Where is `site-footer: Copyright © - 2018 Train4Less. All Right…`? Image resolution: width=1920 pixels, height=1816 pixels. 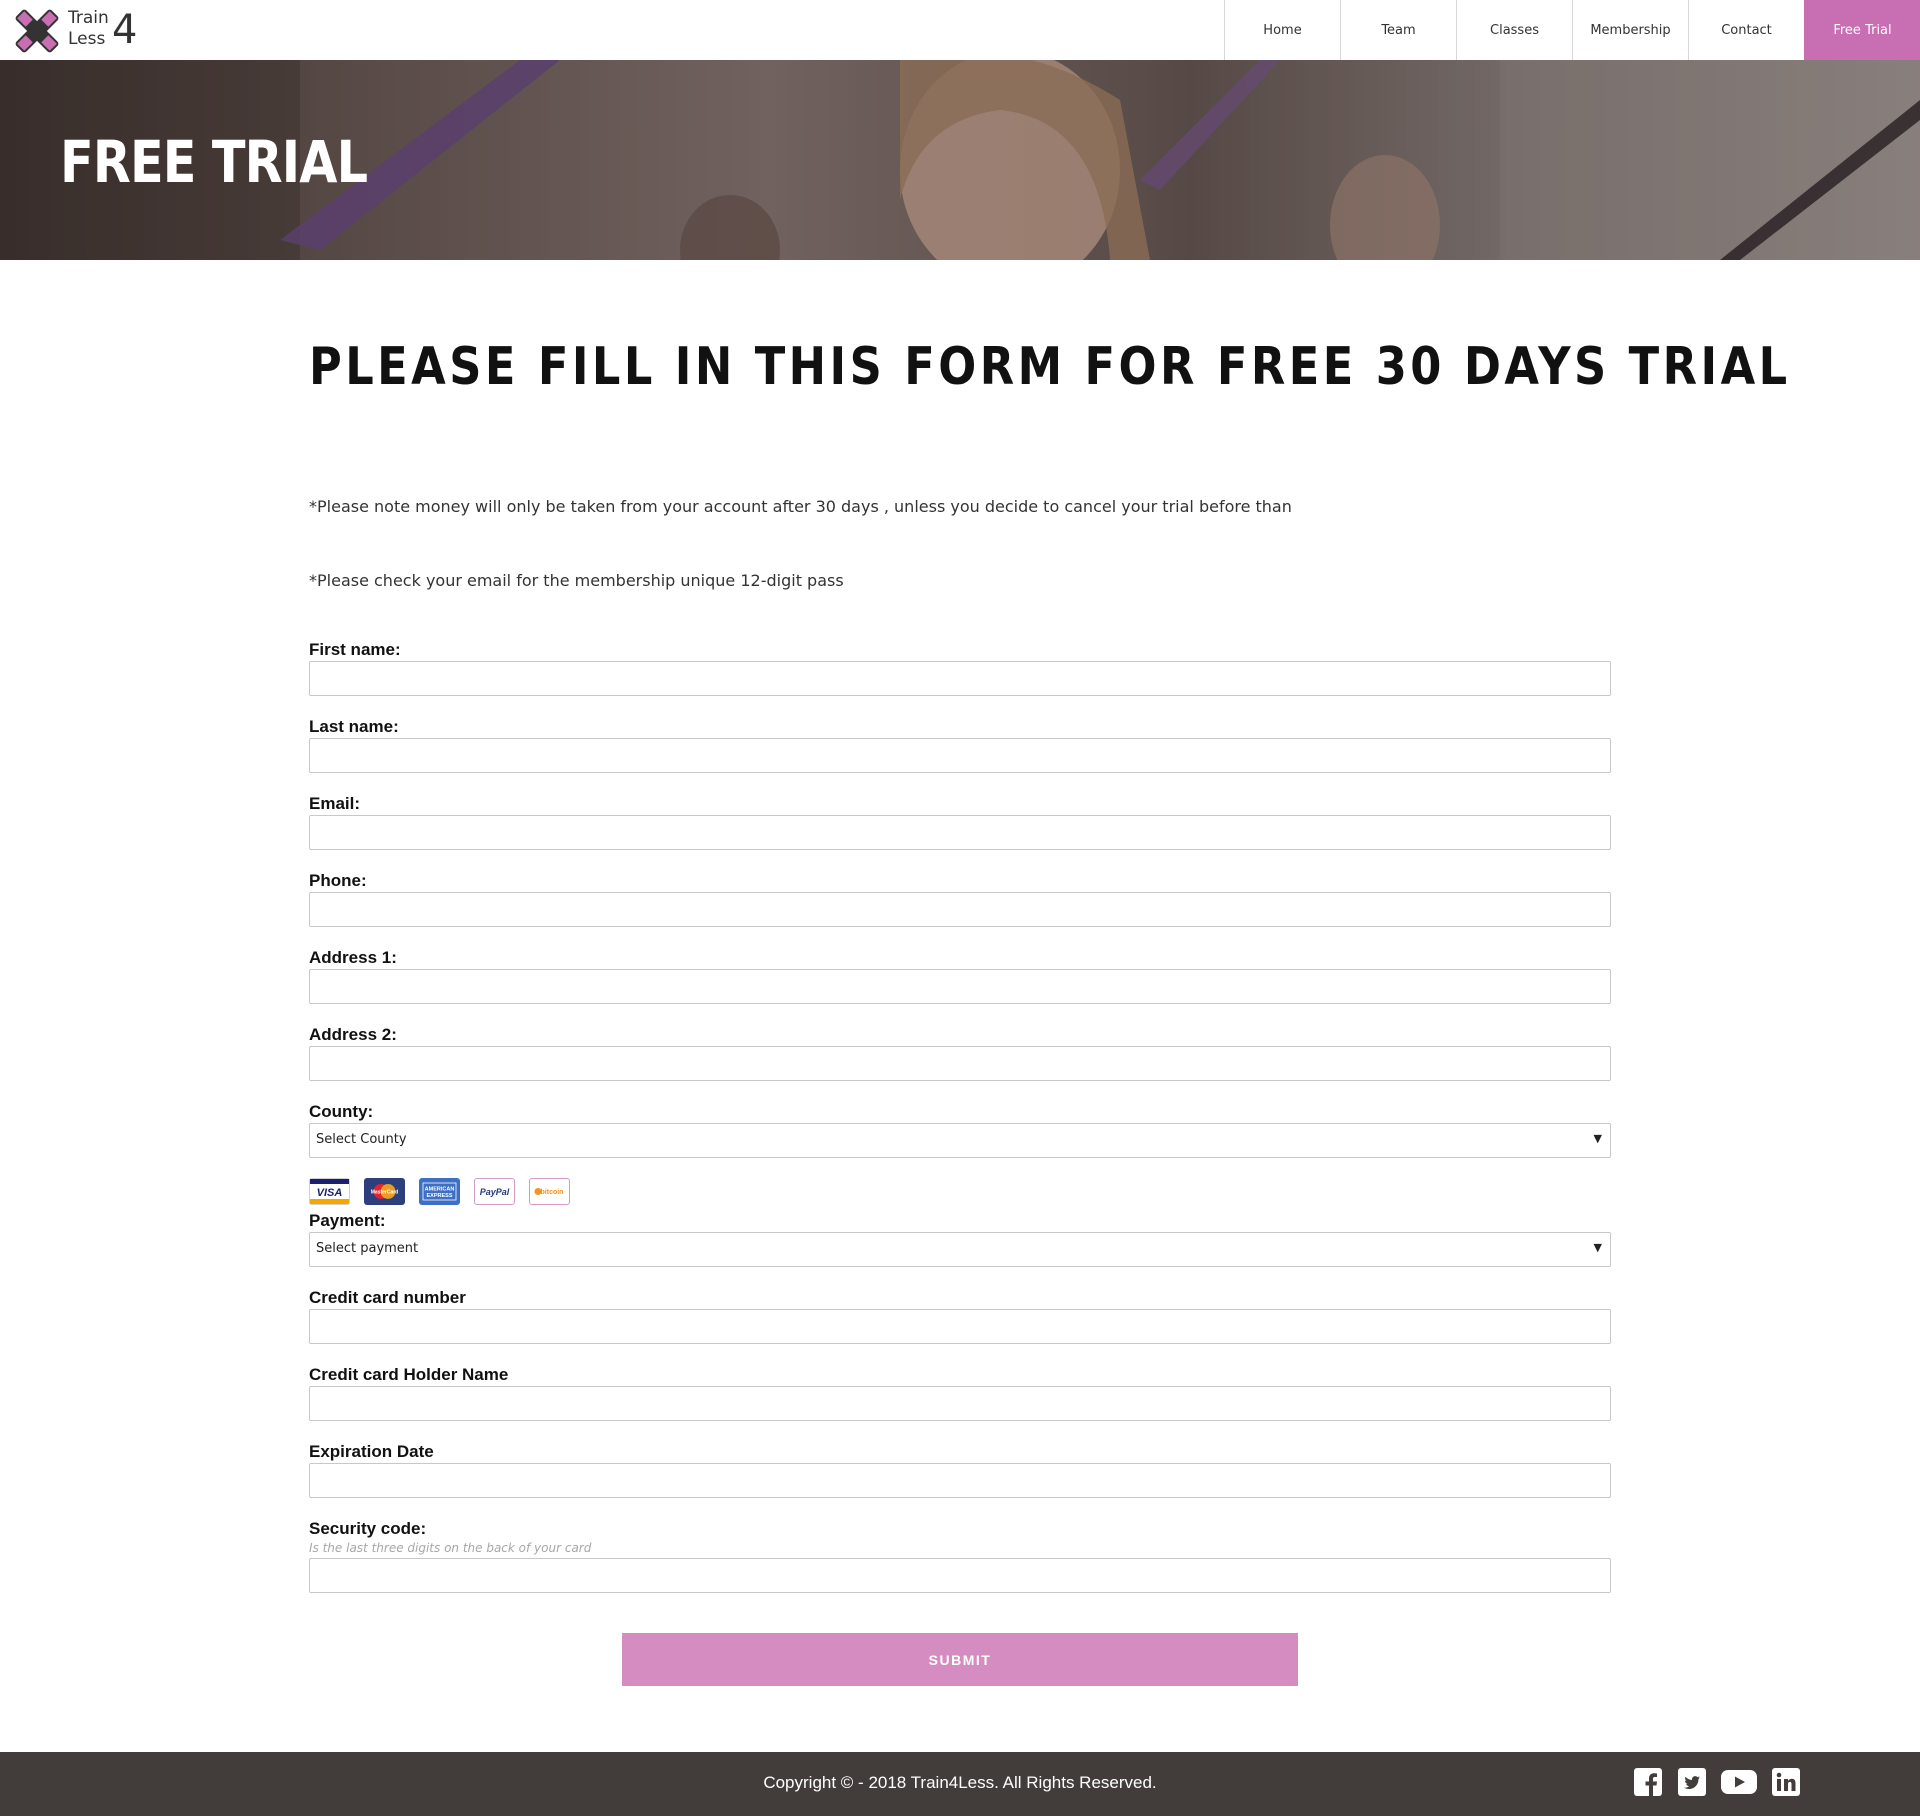
site-footer: Copyright © - 2018 Train4Less. All Right… is located at coordinates (960, 1784).